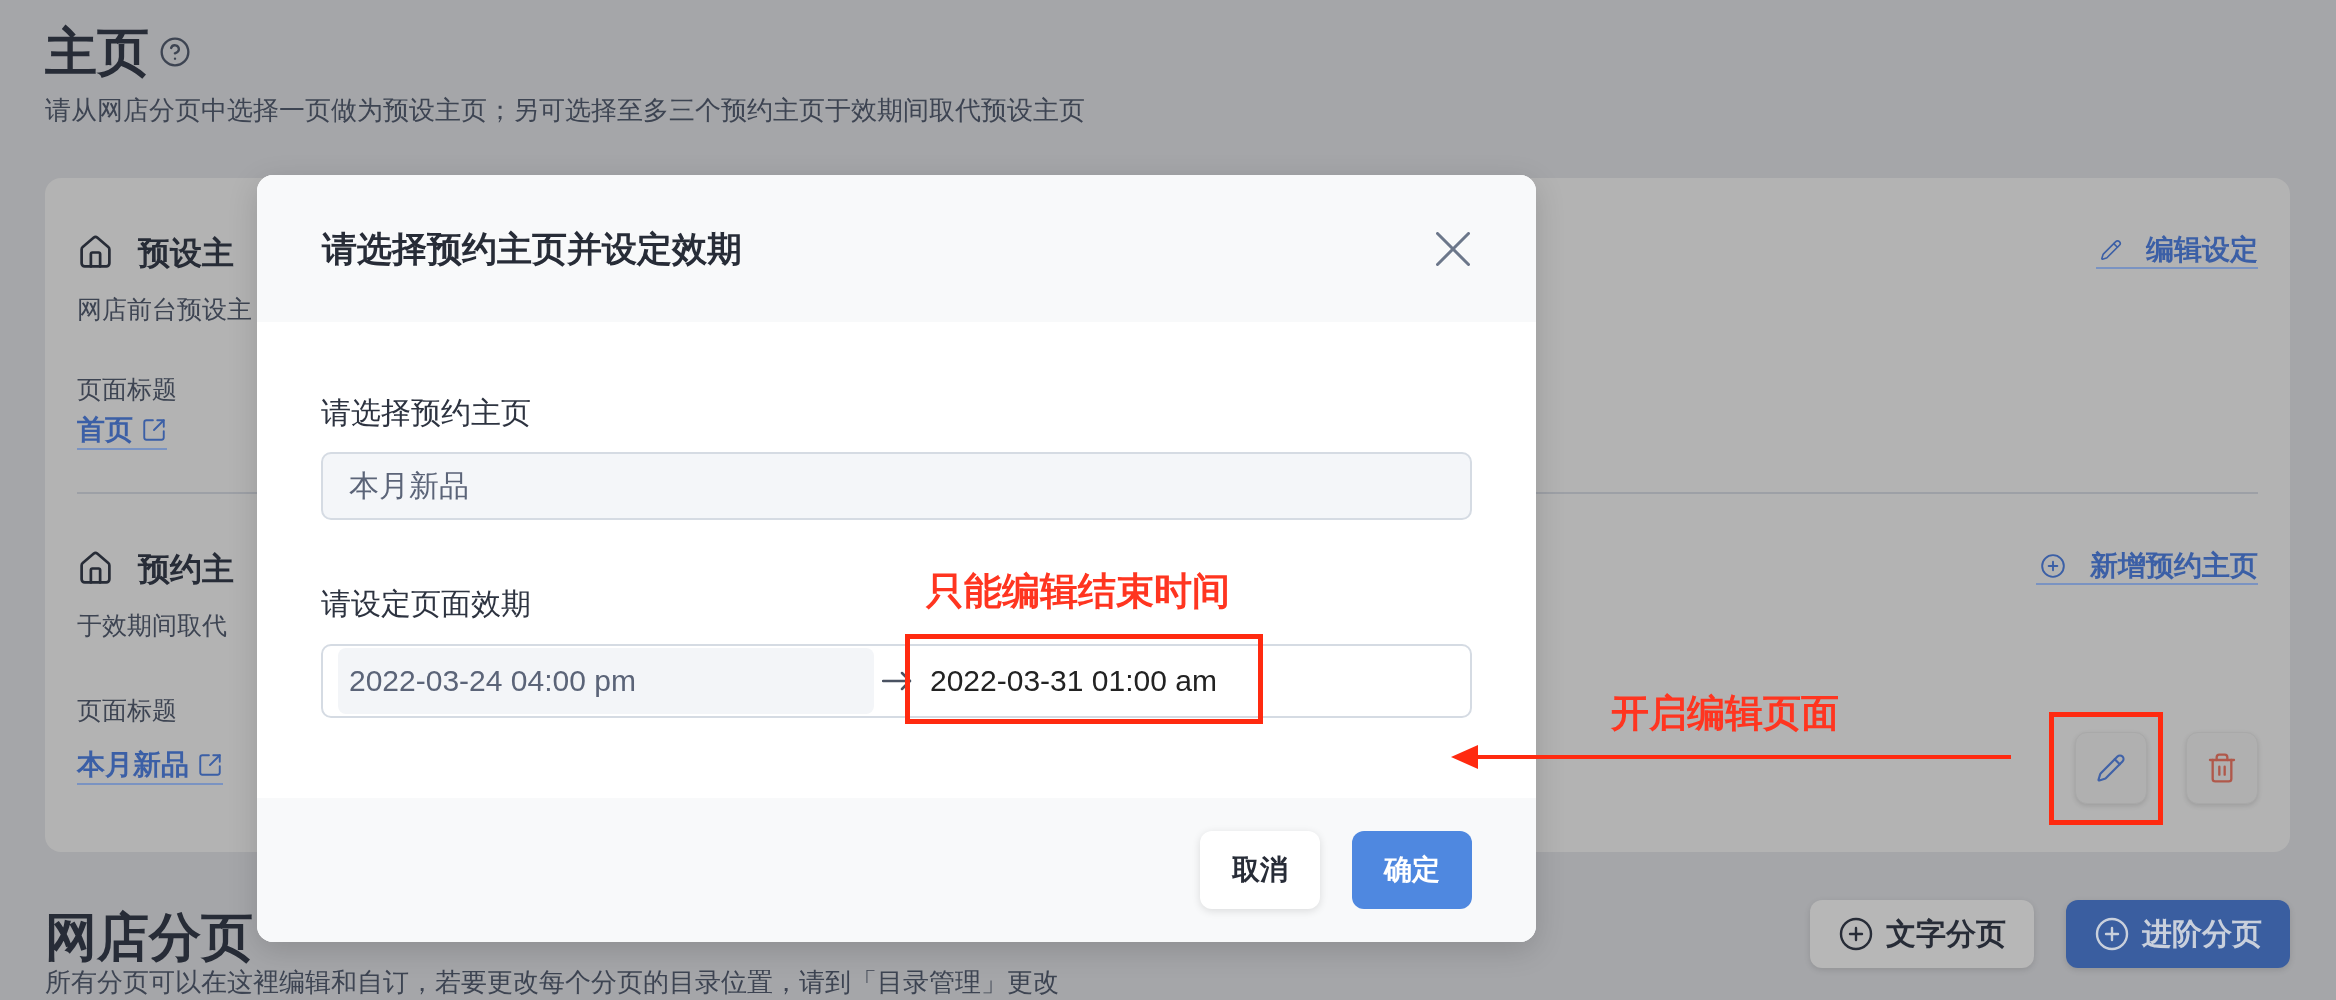 The width and height of the screenshot is (2336, 1000). What do you see at coordinates (426, 413) in the screenshot?
I see `field-label: 请选择预约主页` at bounding box center [426, 413].